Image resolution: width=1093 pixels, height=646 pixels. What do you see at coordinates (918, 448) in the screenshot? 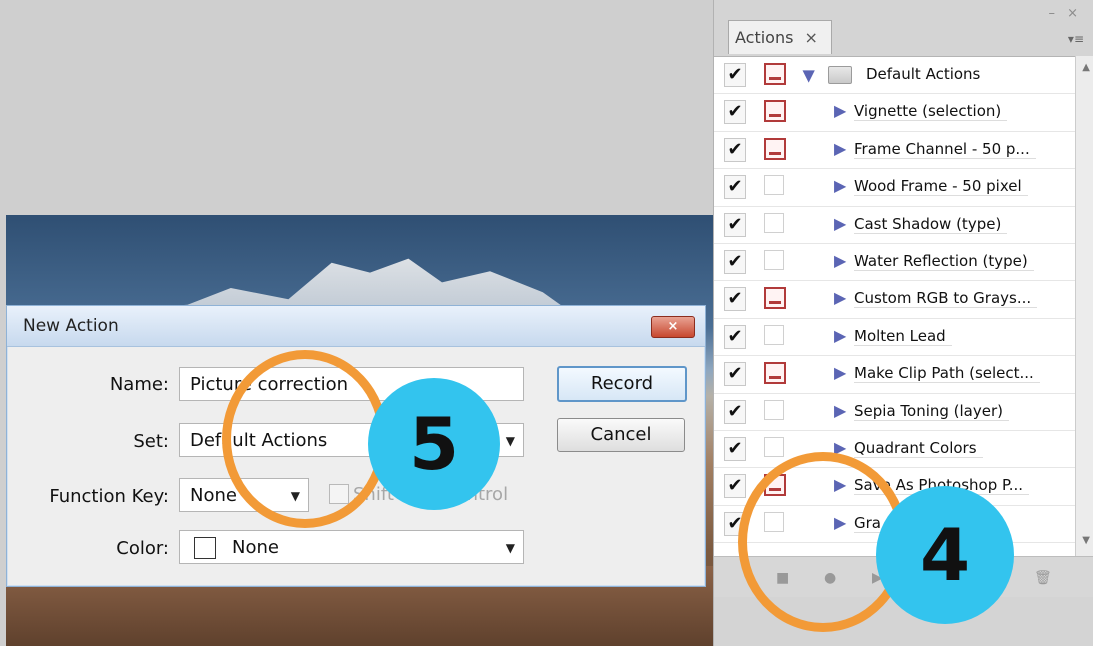
I see `action-label: Quadrant Colors` at bounding box center [918, 448].